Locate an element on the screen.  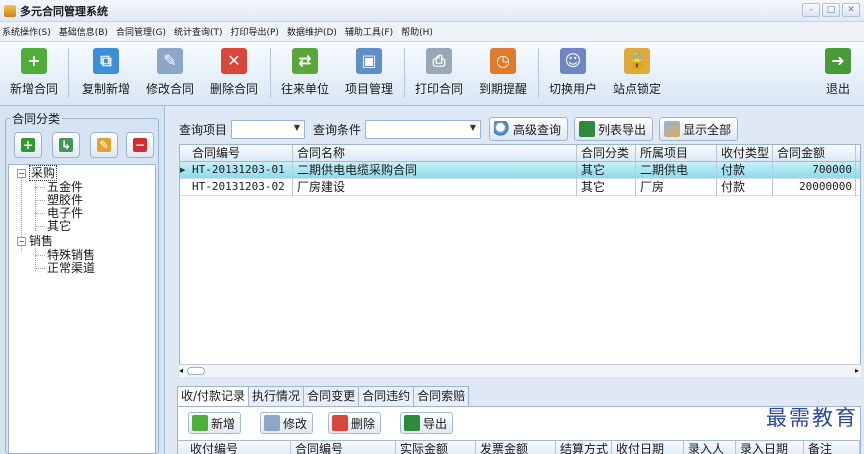
delete-icon is located at coordinates (340, 423).